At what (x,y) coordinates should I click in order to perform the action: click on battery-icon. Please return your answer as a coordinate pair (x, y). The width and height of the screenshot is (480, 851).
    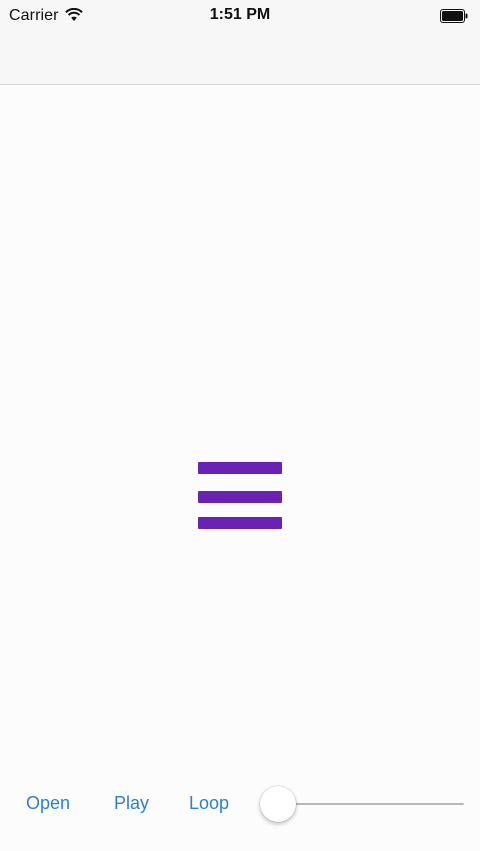
    Looking at the image, I should click on (454, 16).